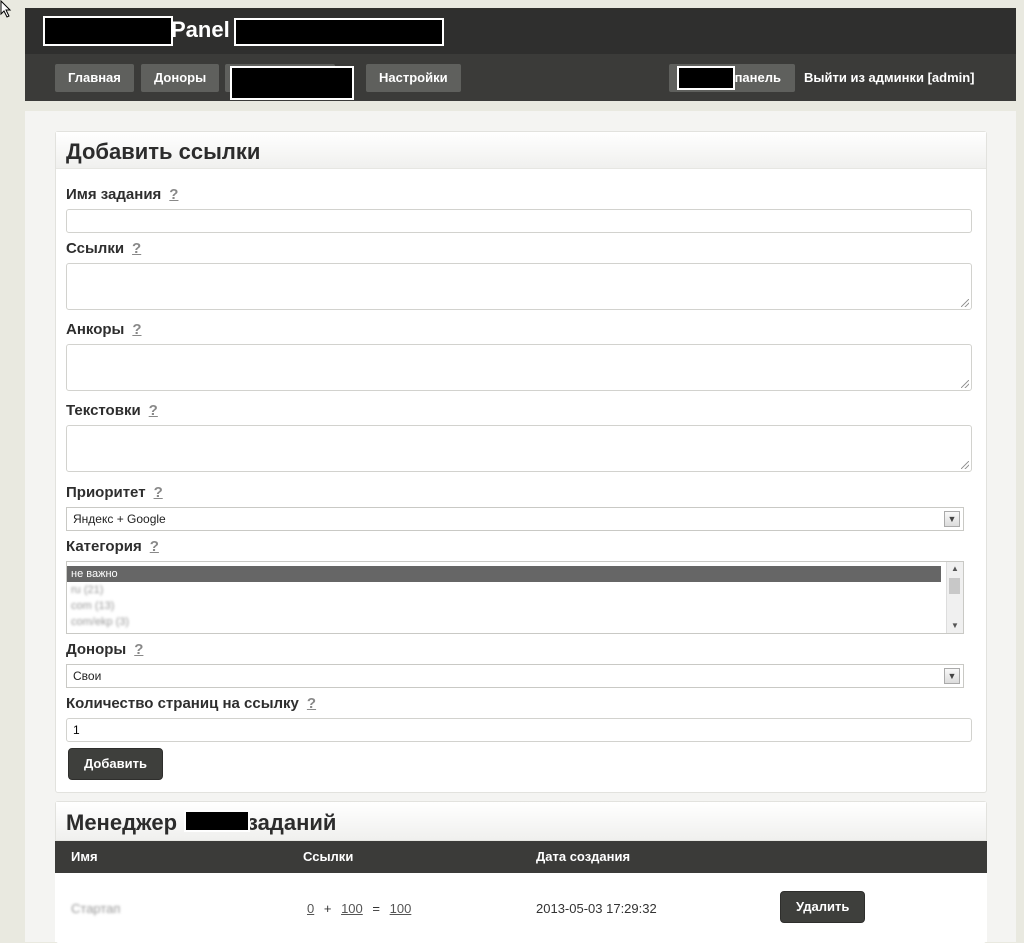  Describe the element at coordinates (106, 492) in the screenshot. I see `priority-label-text: Приоритет` at that location.